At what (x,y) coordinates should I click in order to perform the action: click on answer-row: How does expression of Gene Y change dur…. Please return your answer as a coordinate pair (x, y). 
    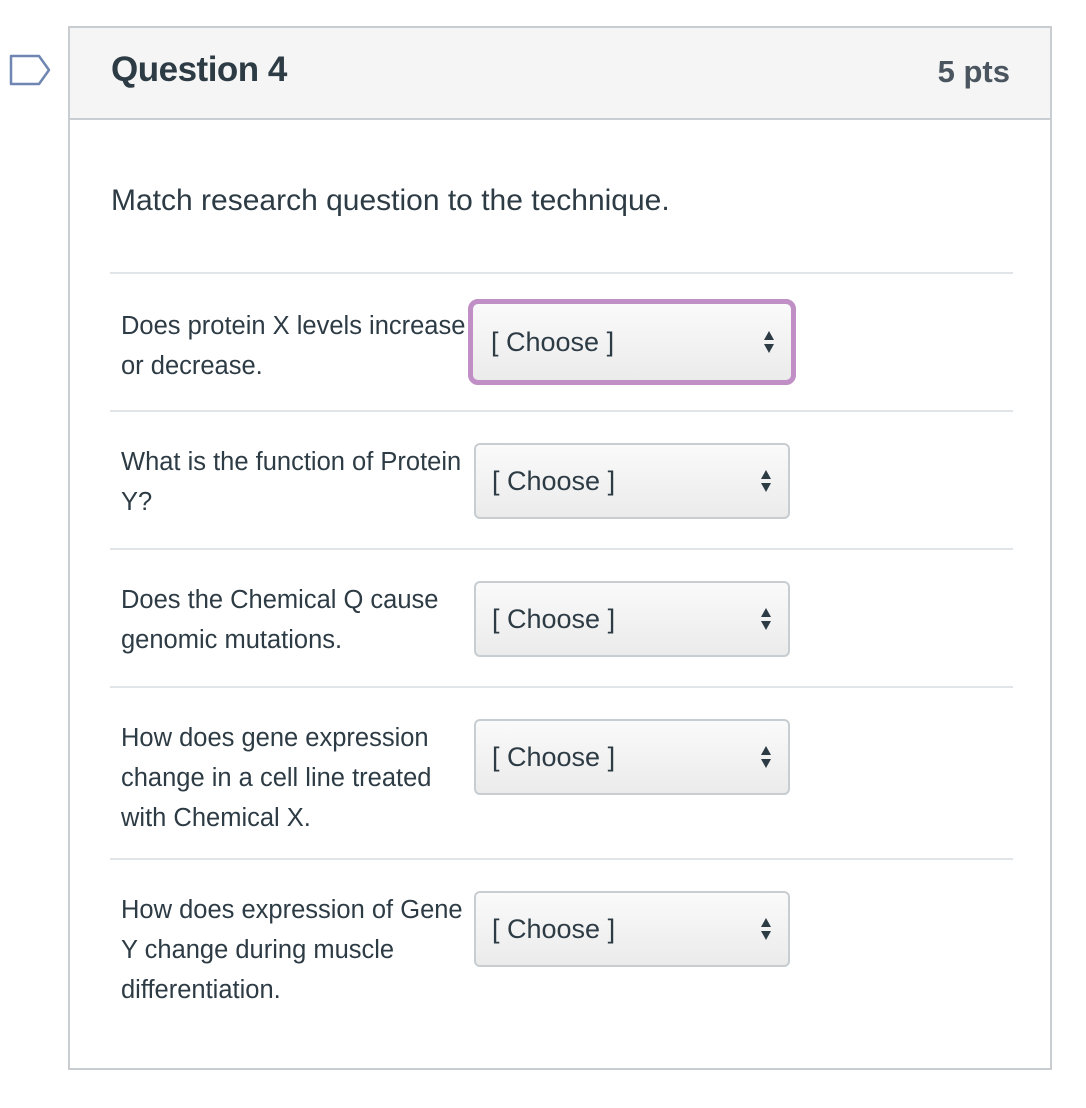
    Looking at the image, I should click on (561, 943).